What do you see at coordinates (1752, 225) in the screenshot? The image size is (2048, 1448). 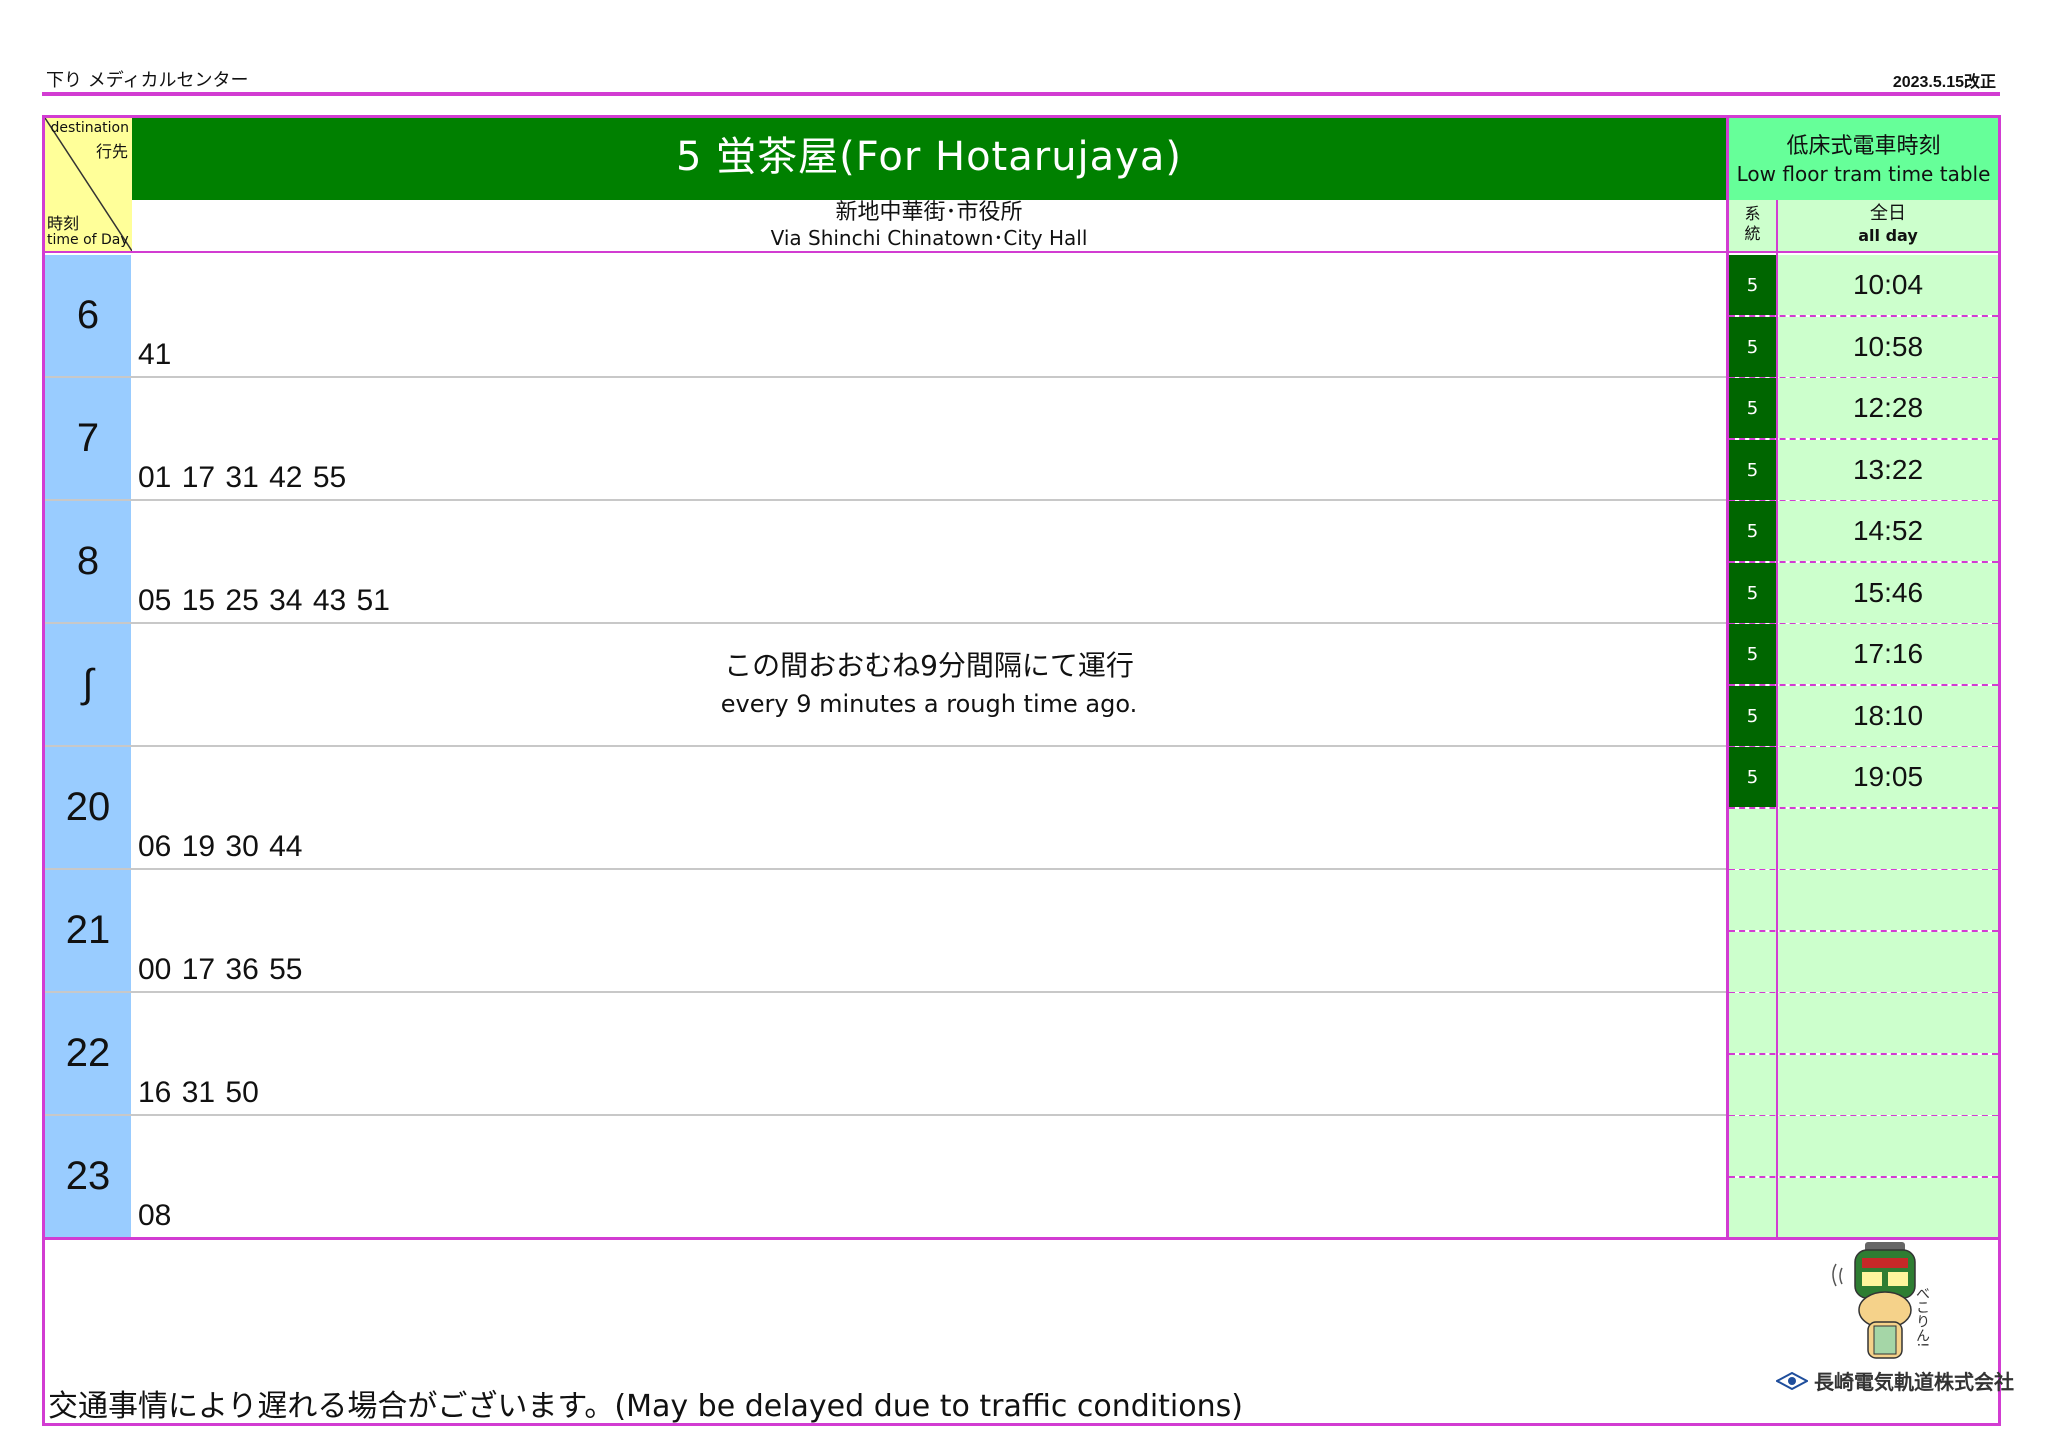 I see `low-floor-route-column-header: 系統` at bounding box center [1752, 225].